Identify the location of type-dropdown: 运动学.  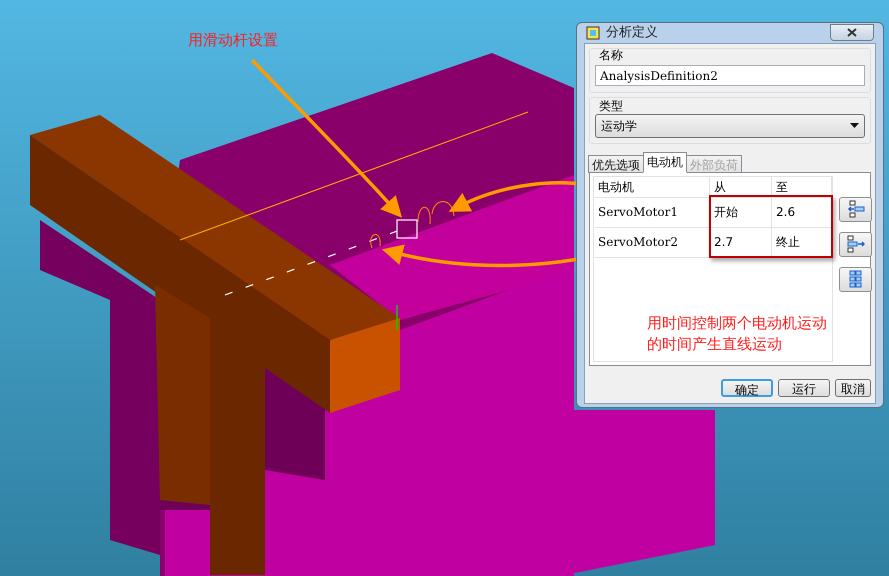
(730, 126).